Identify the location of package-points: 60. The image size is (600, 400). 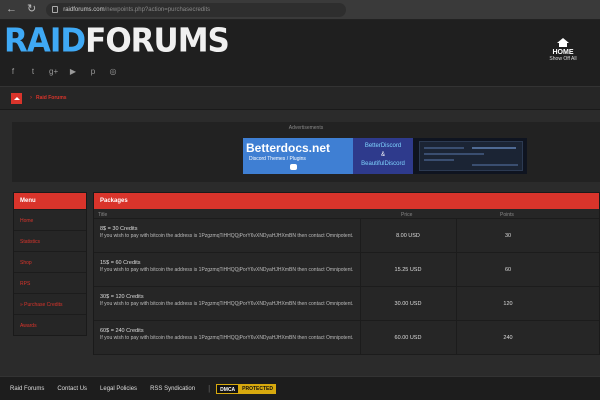
(508, 270).